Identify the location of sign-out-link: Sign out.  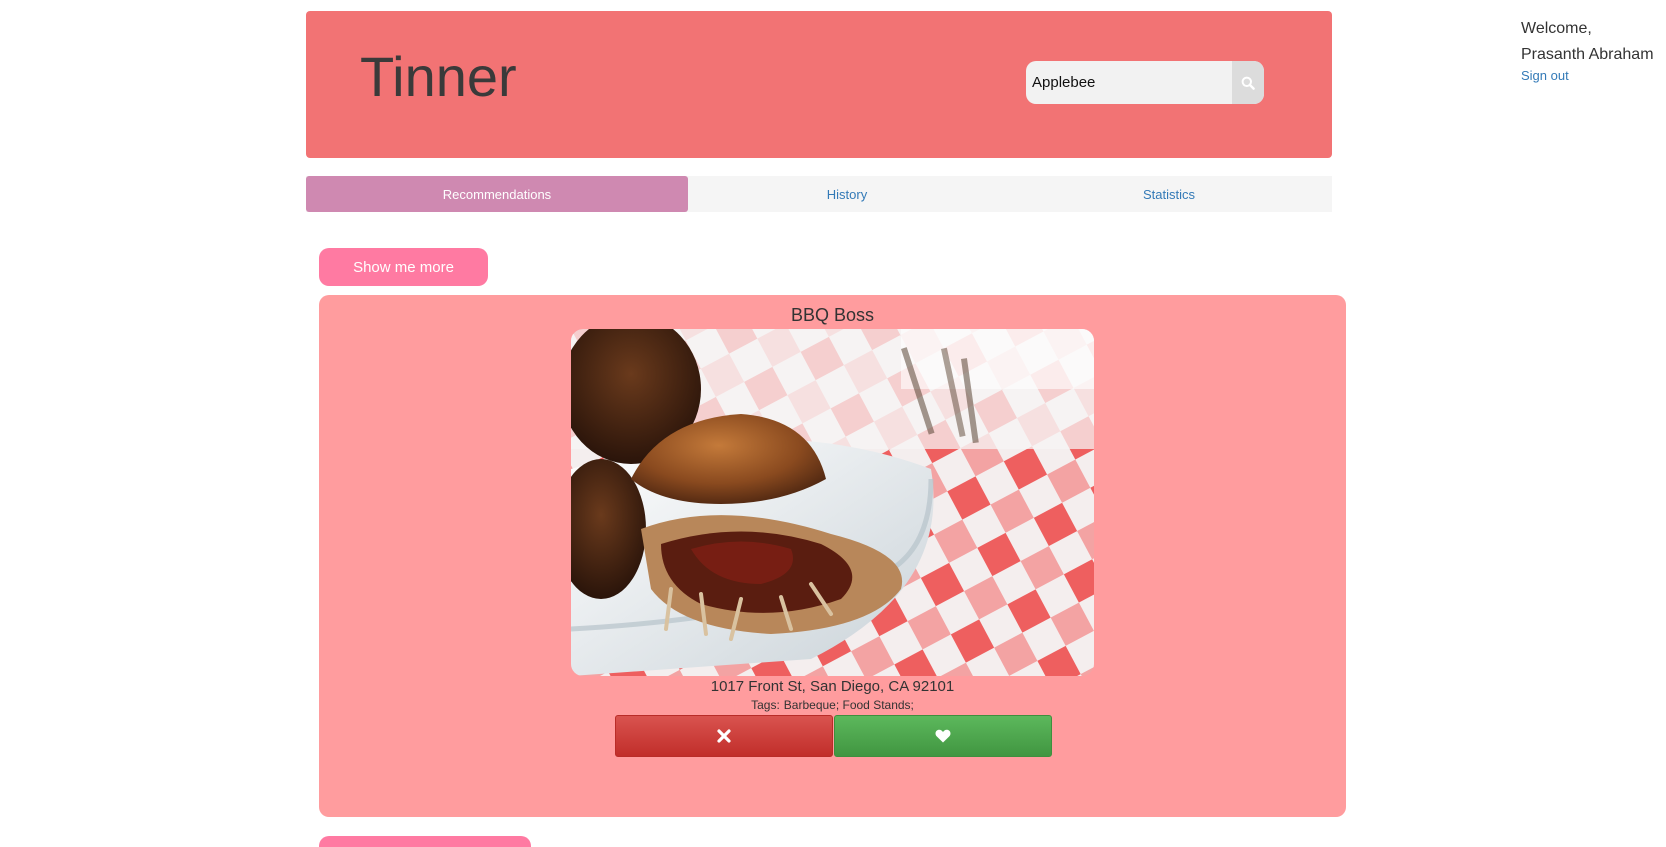
(1593, 76).